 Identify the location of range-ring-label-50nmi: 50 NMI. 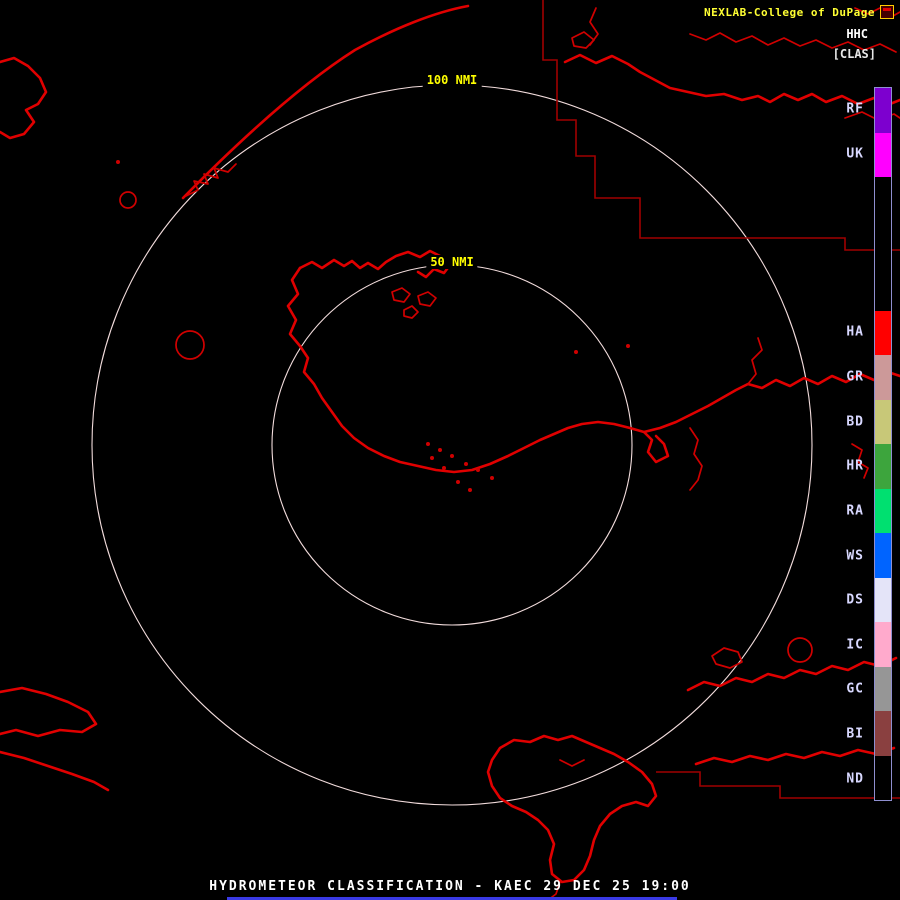
(452, 262).